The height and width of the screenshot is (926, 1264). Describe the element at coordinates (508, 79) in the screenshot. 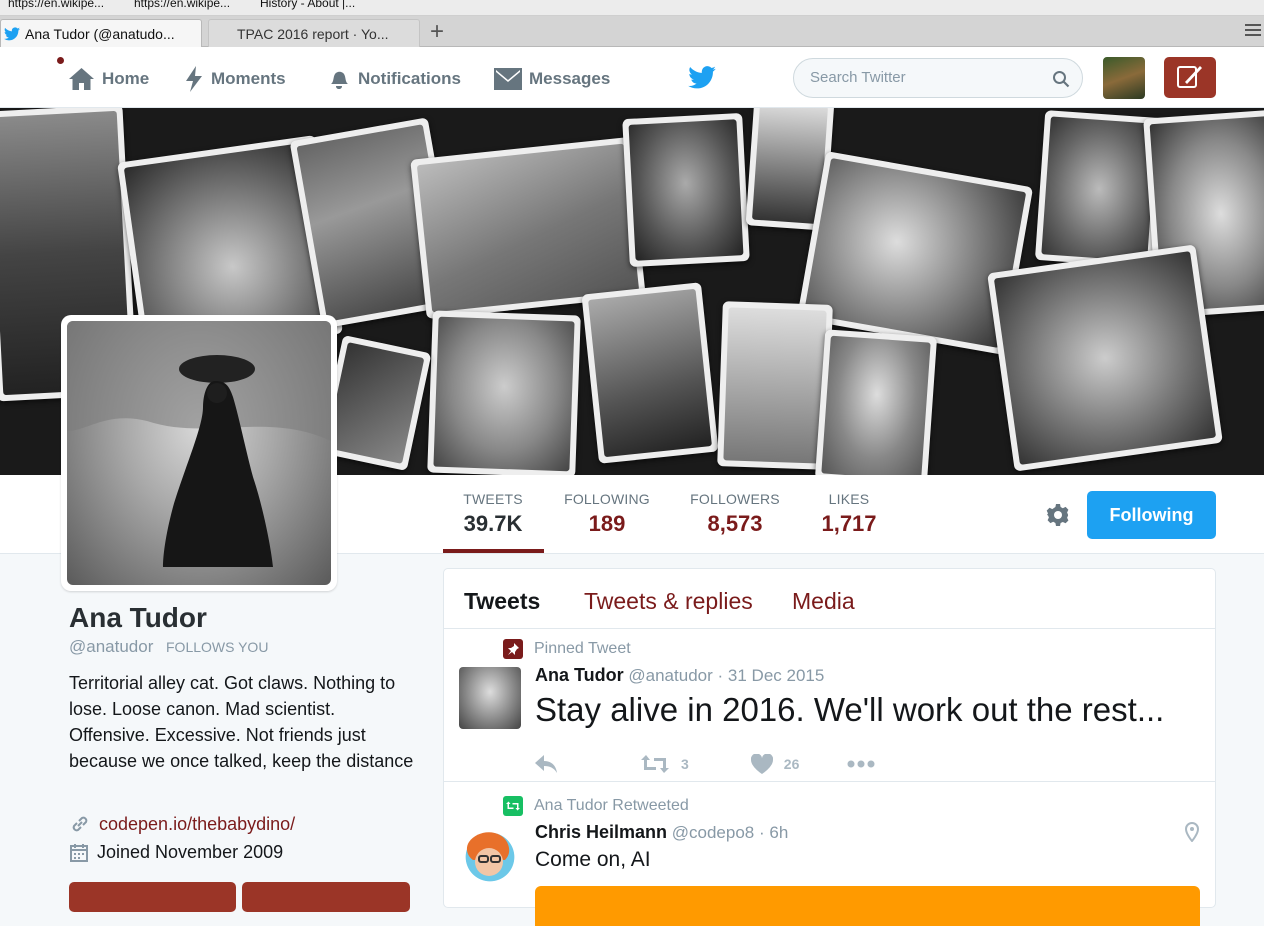

I see `envelope-icon` at that location.